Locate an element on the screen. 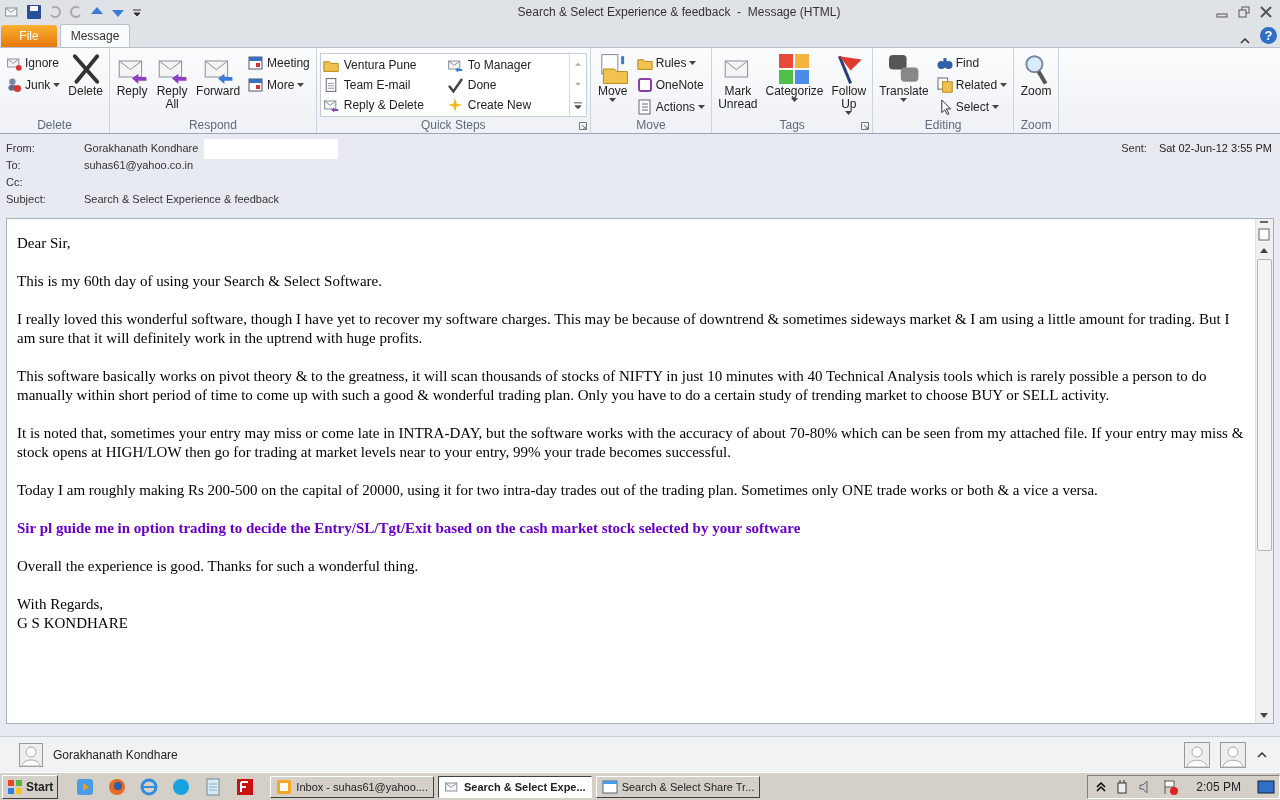 The image size is (1280, 800). restore-icon is located at coordinates (1244, 11).